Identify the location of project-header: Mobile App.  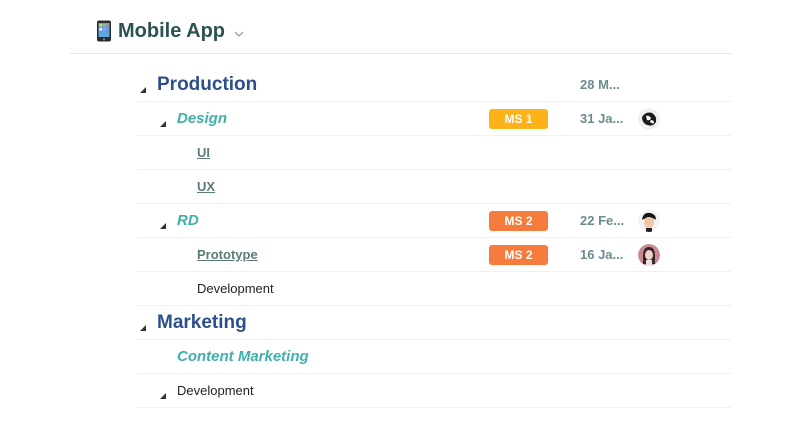
(170, 31).